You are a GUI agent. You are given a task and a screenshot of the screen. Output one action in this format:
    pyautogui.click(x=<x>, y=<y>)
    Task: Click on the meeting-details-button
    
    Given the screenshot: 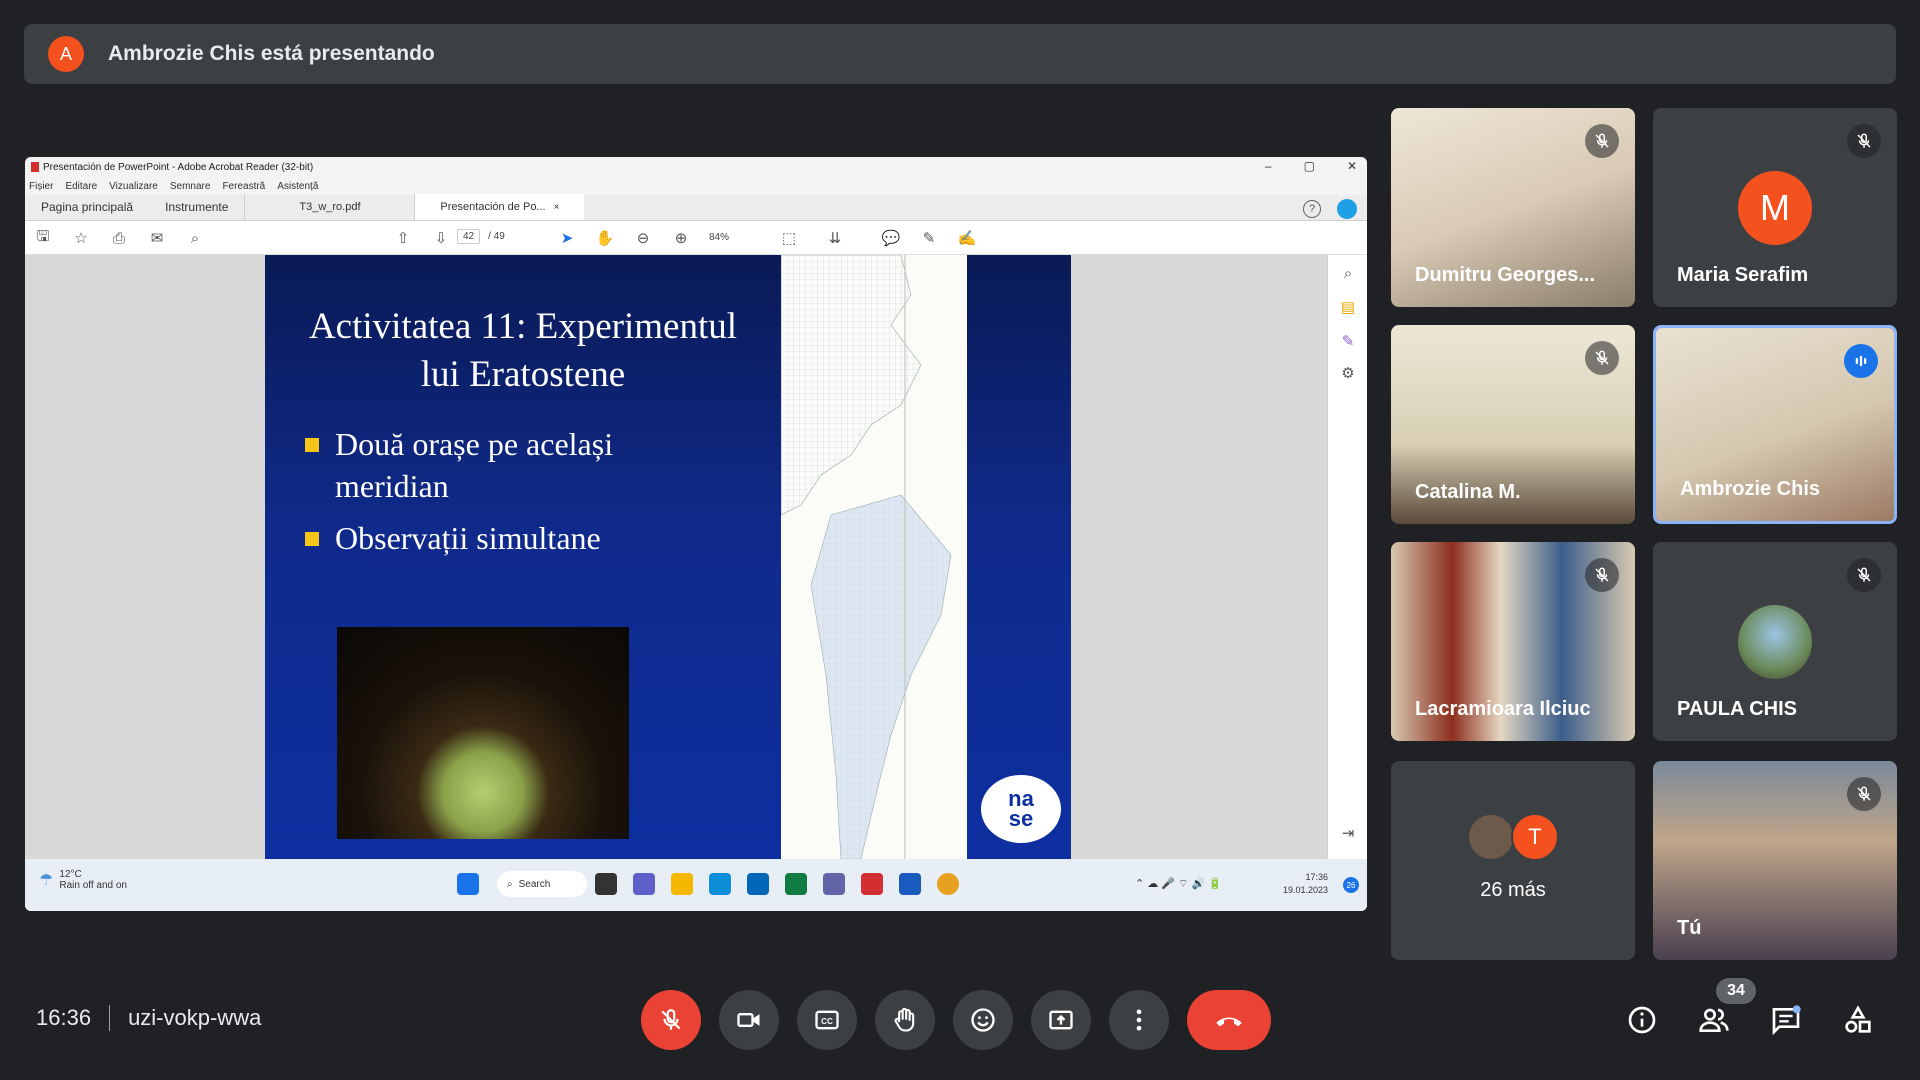 What is the action you would take?
    pyautogui.click(x=1642, y=1020)
    